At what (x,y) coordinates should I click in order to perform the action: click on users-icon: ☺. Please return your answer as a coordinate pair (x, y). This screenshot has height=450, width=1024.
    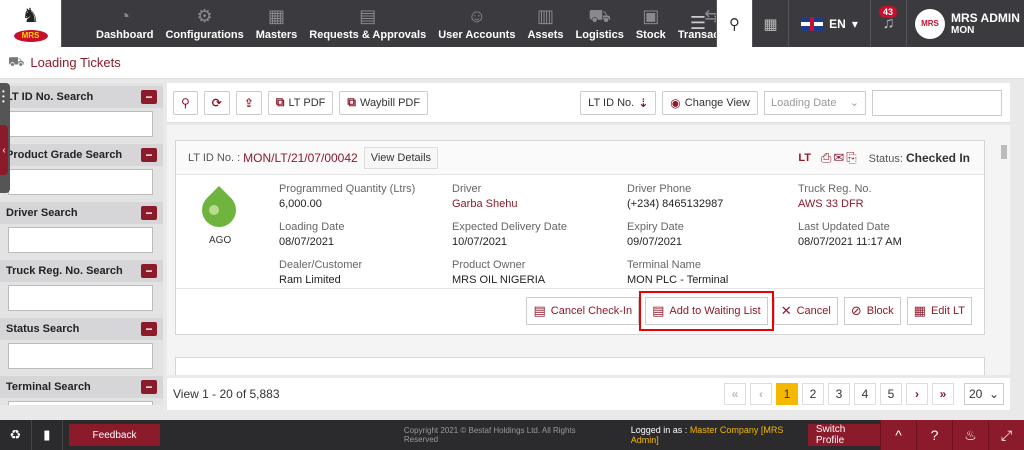
    Looking at the image, I should click on (477, 16).